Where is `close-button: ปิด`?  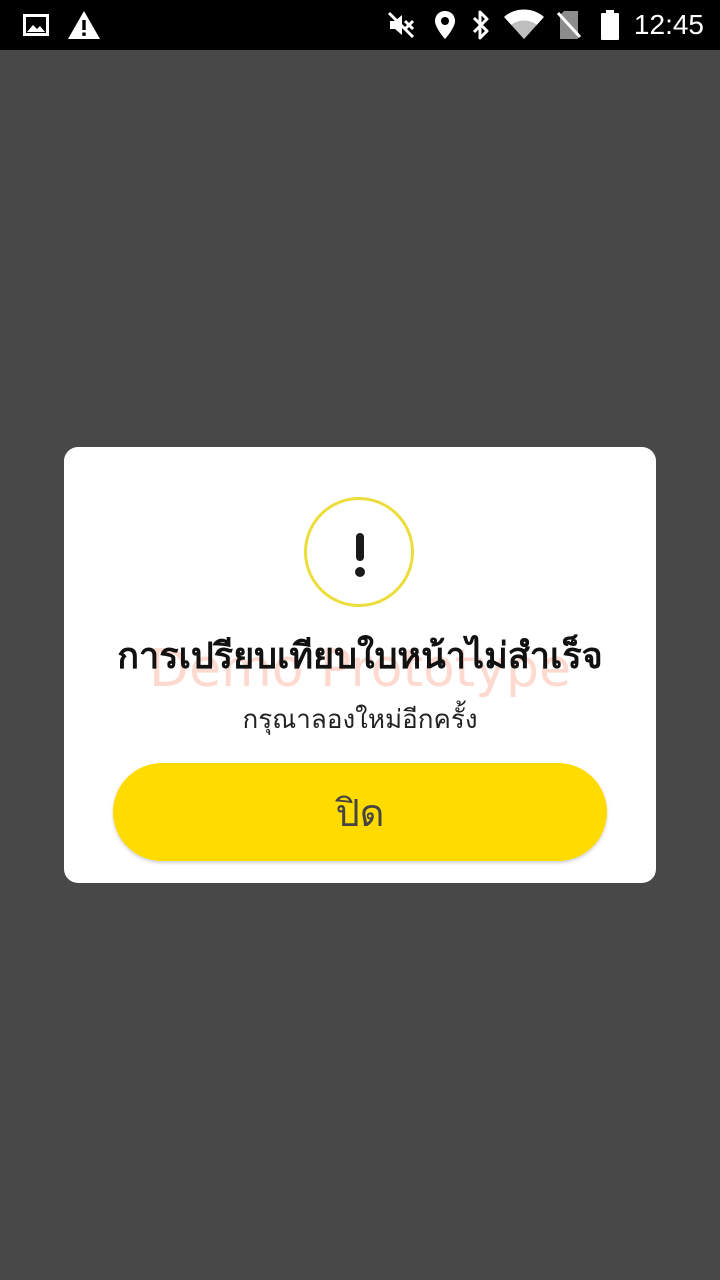 close-button: ปิด is located at coordinates (360, 812).